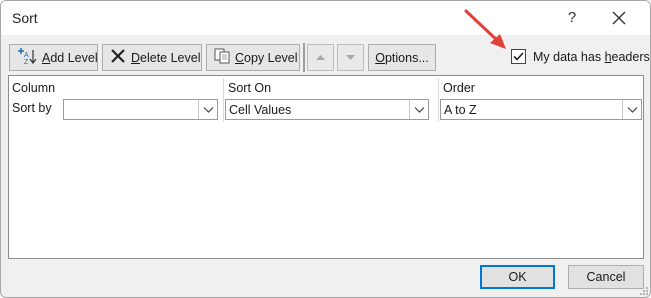 The width and height of the screenshot is (651, 298). I want to click on column-select, so click(140, 109).